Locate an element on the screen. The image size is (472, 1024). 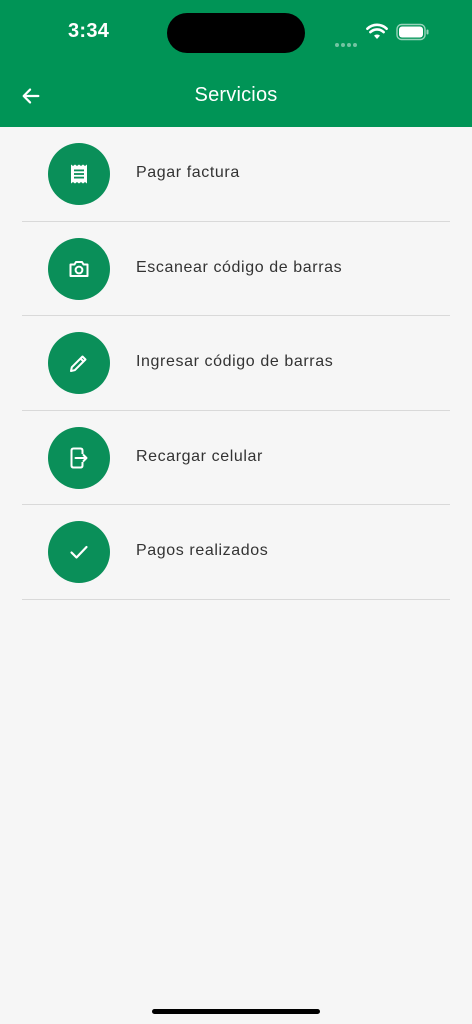
app-bar: Servicios is located at coordinates (236, 94).